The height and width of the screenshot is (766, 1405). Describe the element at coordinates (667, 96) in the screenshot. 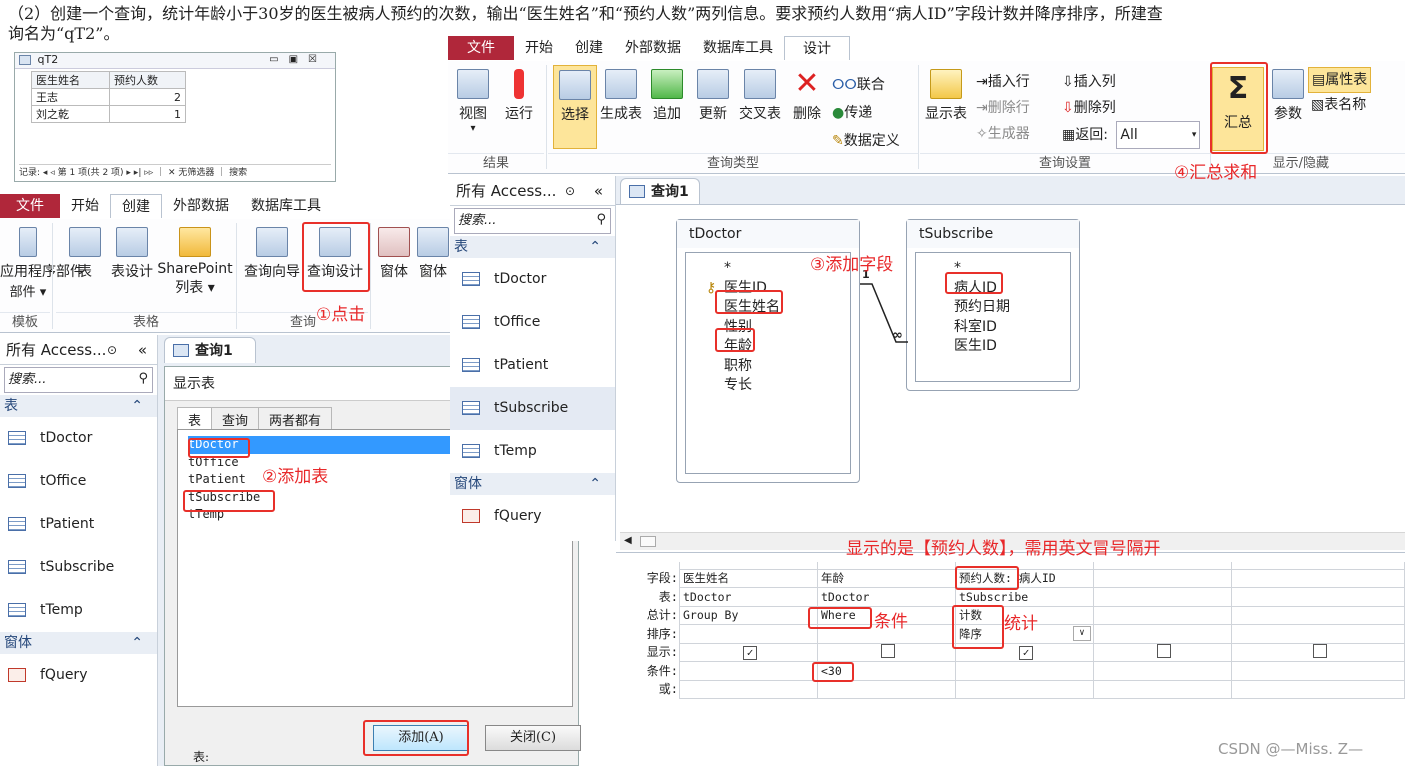

I see `append-button: 追加` at that location.